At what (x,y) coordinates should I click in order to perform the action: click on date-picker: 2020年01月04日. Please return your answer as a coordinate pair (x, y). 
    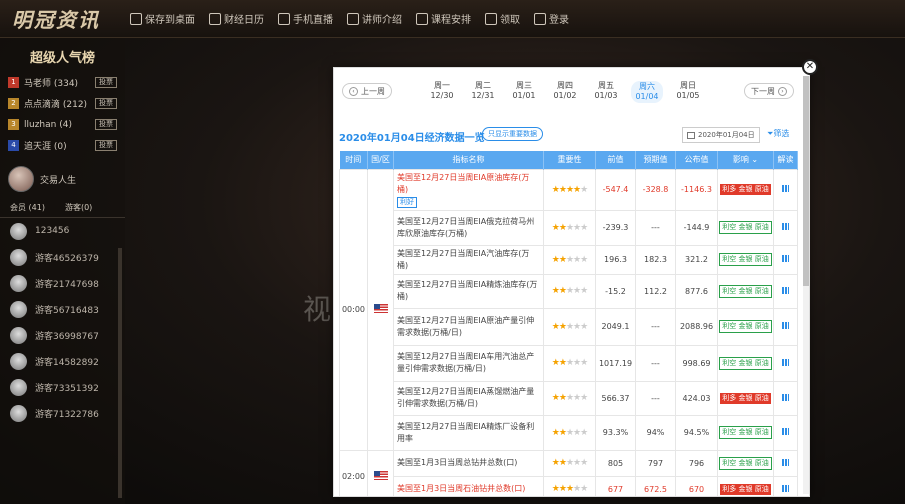
    Looking at the image, I should click on (721, 135).